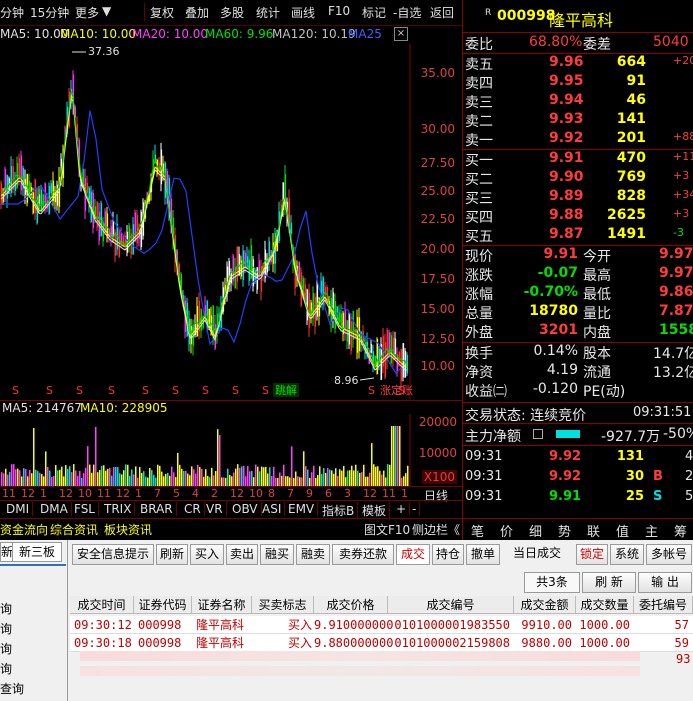  What do you see at coordinates (651, 530) in the screenshot?
I see `detail-tab: 主` at bounding box center [651, 530].